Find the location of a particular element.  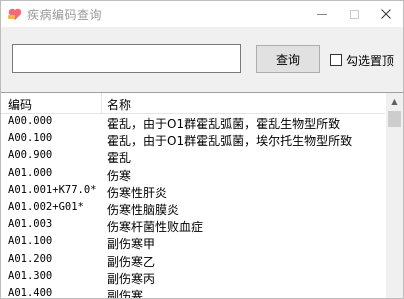

title-bar: 疾病编码查询 is located at coordinates (202, 14).